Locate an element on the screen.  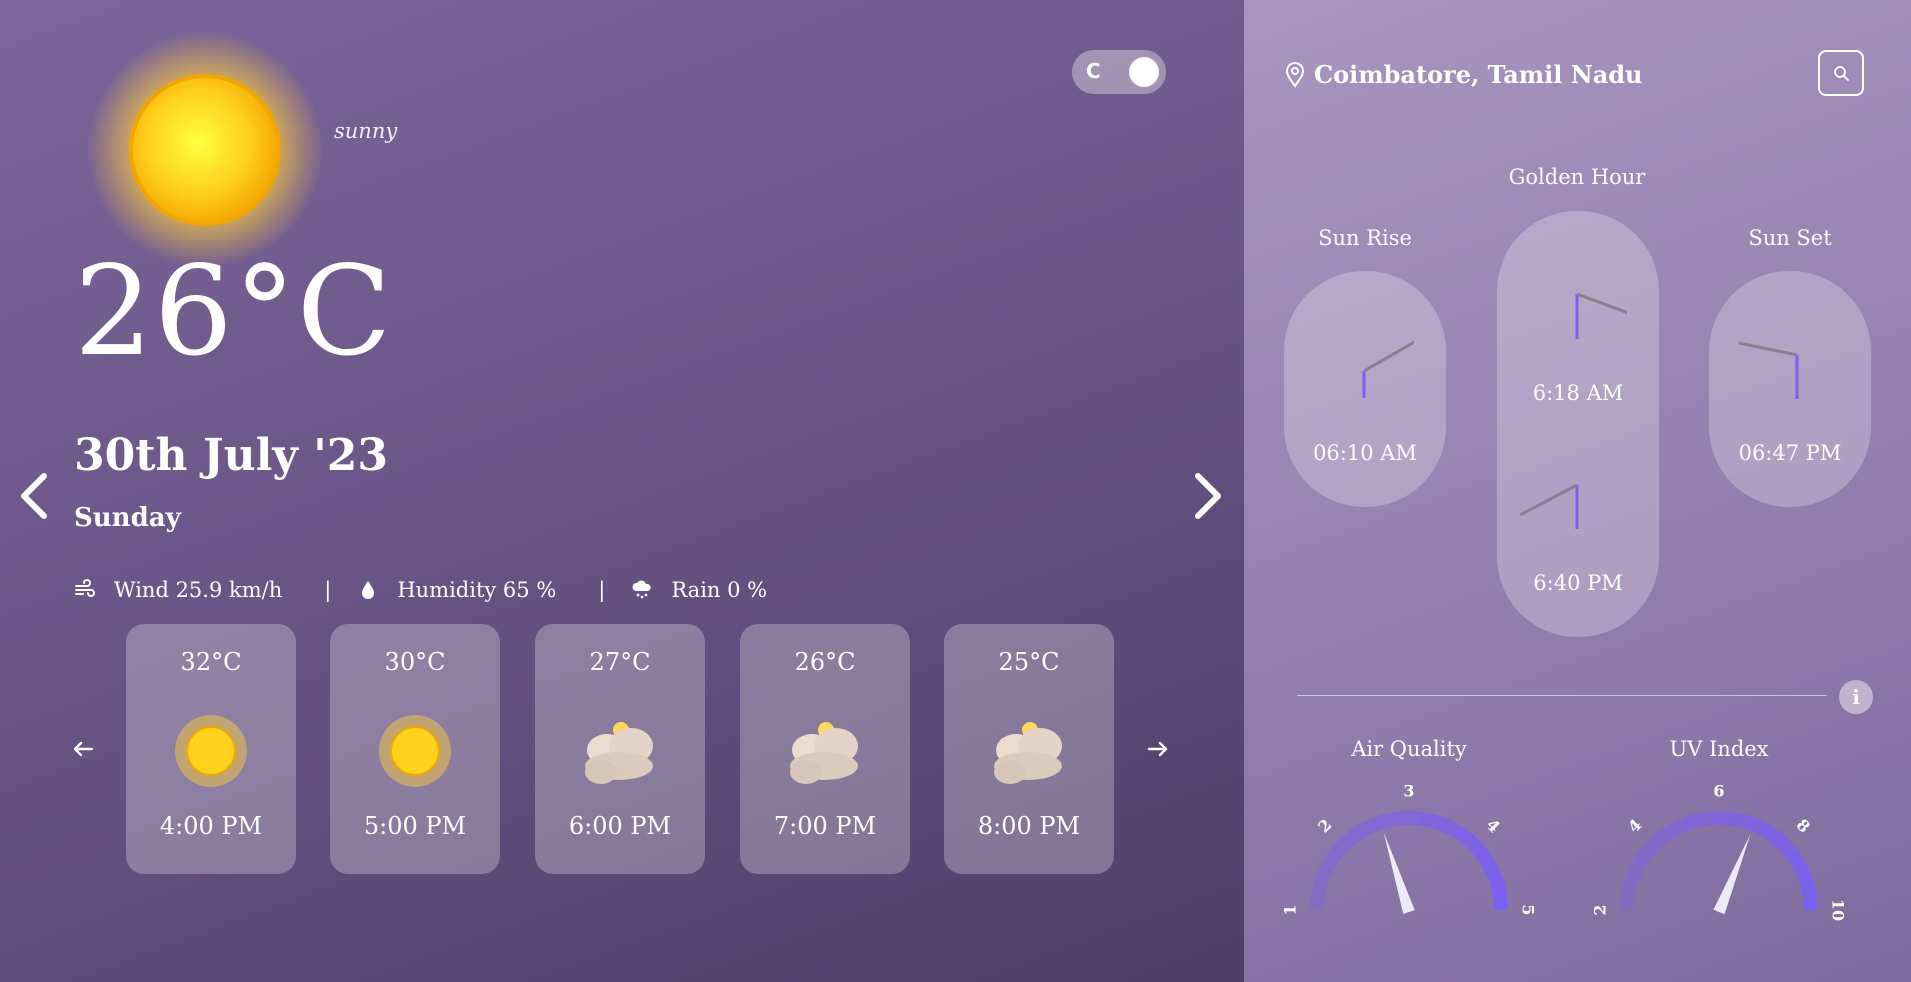
divider is located at coordinates (1562, 695).